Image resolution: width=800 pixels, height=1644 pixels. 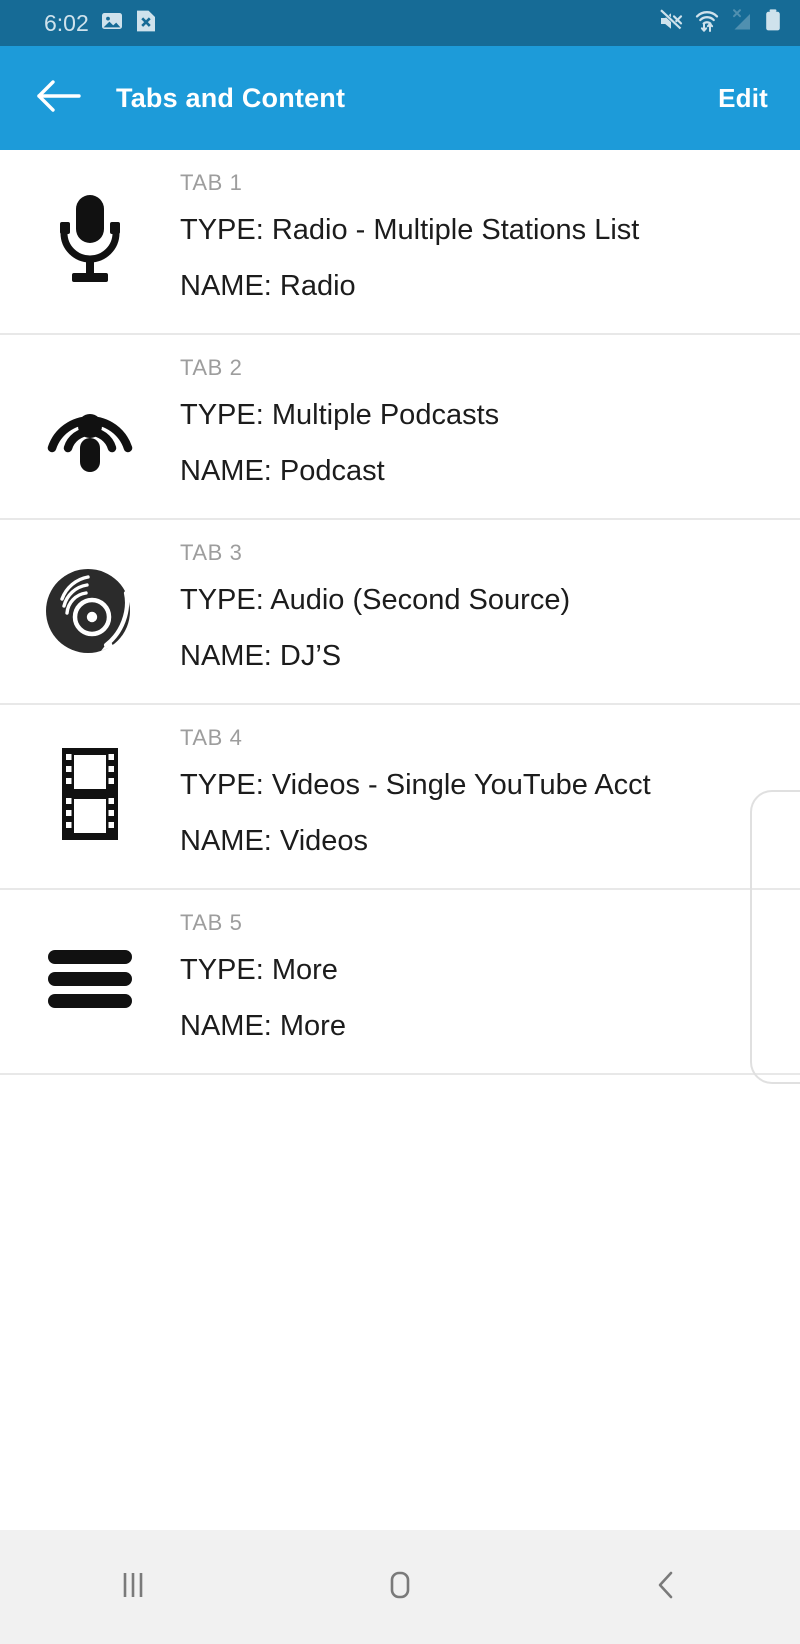 What do you see at coordinates (259, 970) in the screenshot?
I see `tab-type-line: TYPE: More` at bounding box center [259, 970].